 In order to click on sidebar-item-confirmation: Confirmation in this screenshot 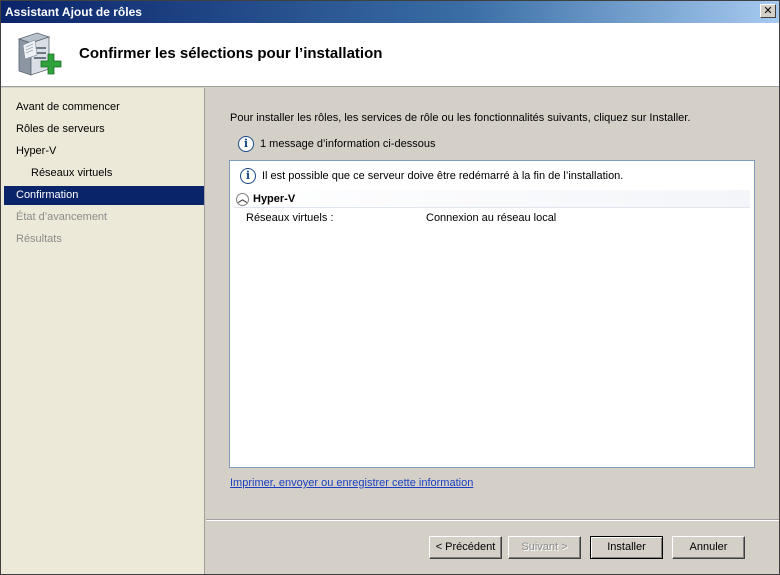, I will do `click(104, 195)`.